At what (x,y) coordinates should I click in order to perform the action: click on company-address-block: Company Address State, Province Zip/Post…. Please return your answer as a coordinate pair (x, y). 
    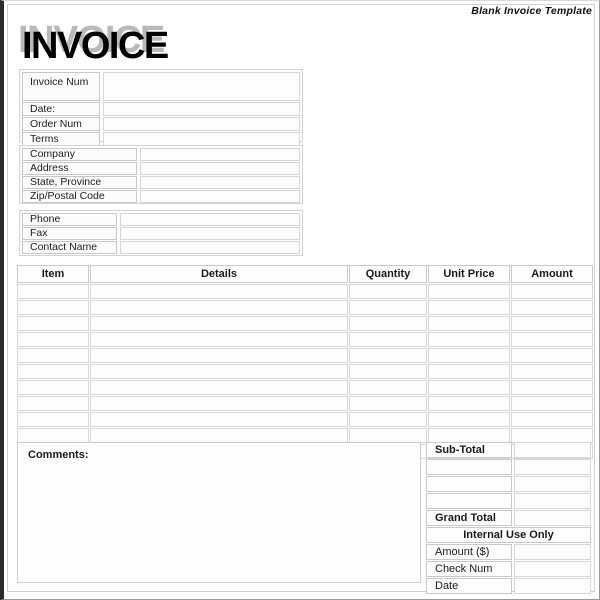
    Looking at the image, I should click on (161, 174).